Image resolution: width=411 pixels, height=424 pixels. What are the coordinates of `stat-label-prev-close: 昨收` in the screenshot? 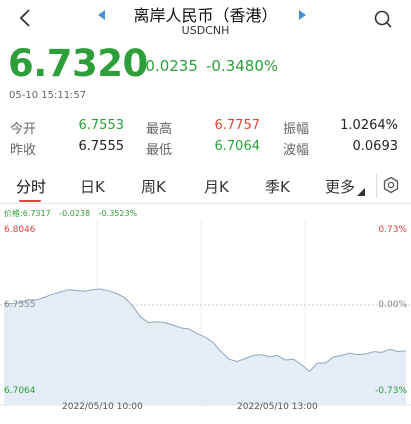 It's located at (23, 150).